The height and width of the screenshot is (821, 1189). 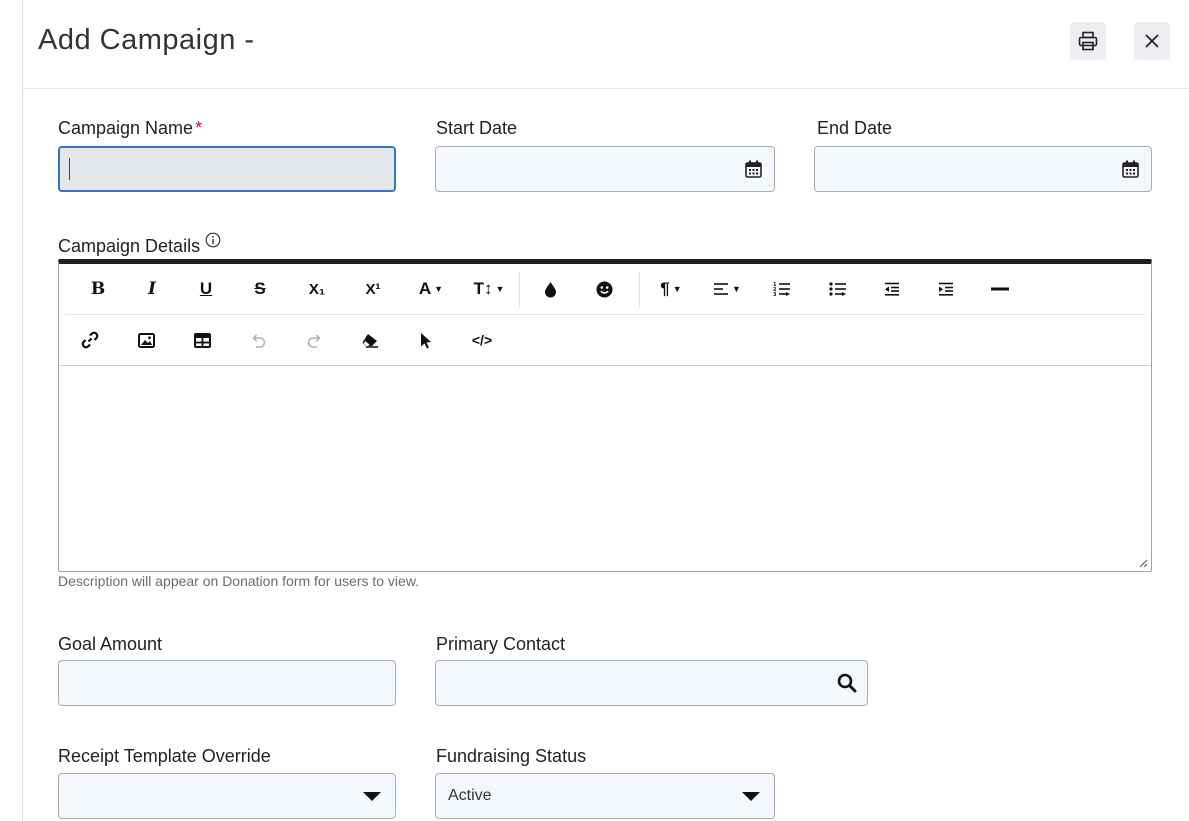 I want to click on primary-contact-input, so click(x=651, y=683).